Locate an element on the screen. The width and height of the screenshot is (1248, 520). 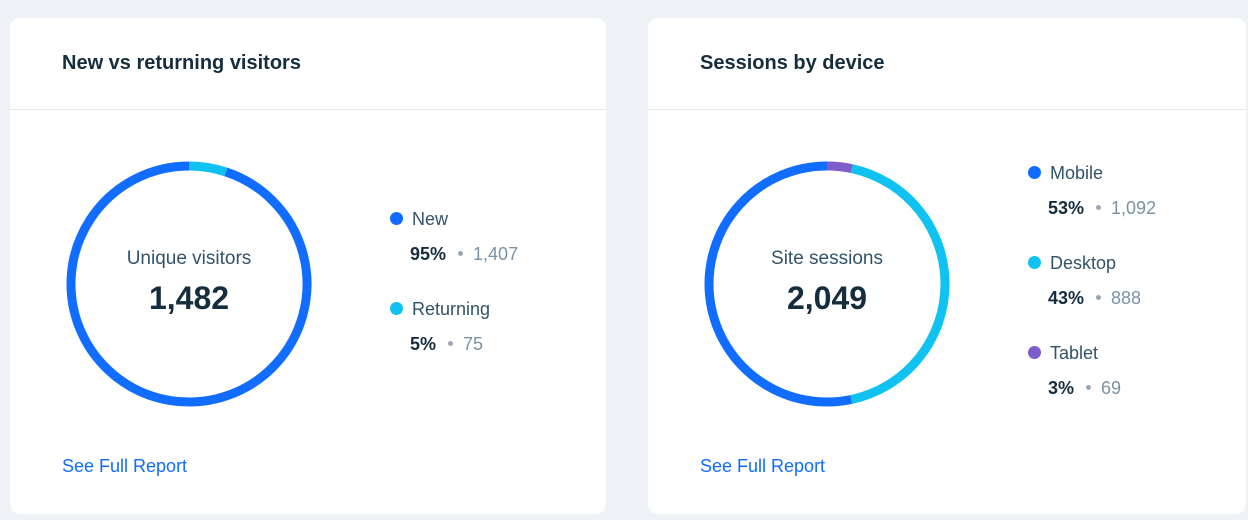
legend-stats-returning: 5% 75 is located at coordinates (464, 344).